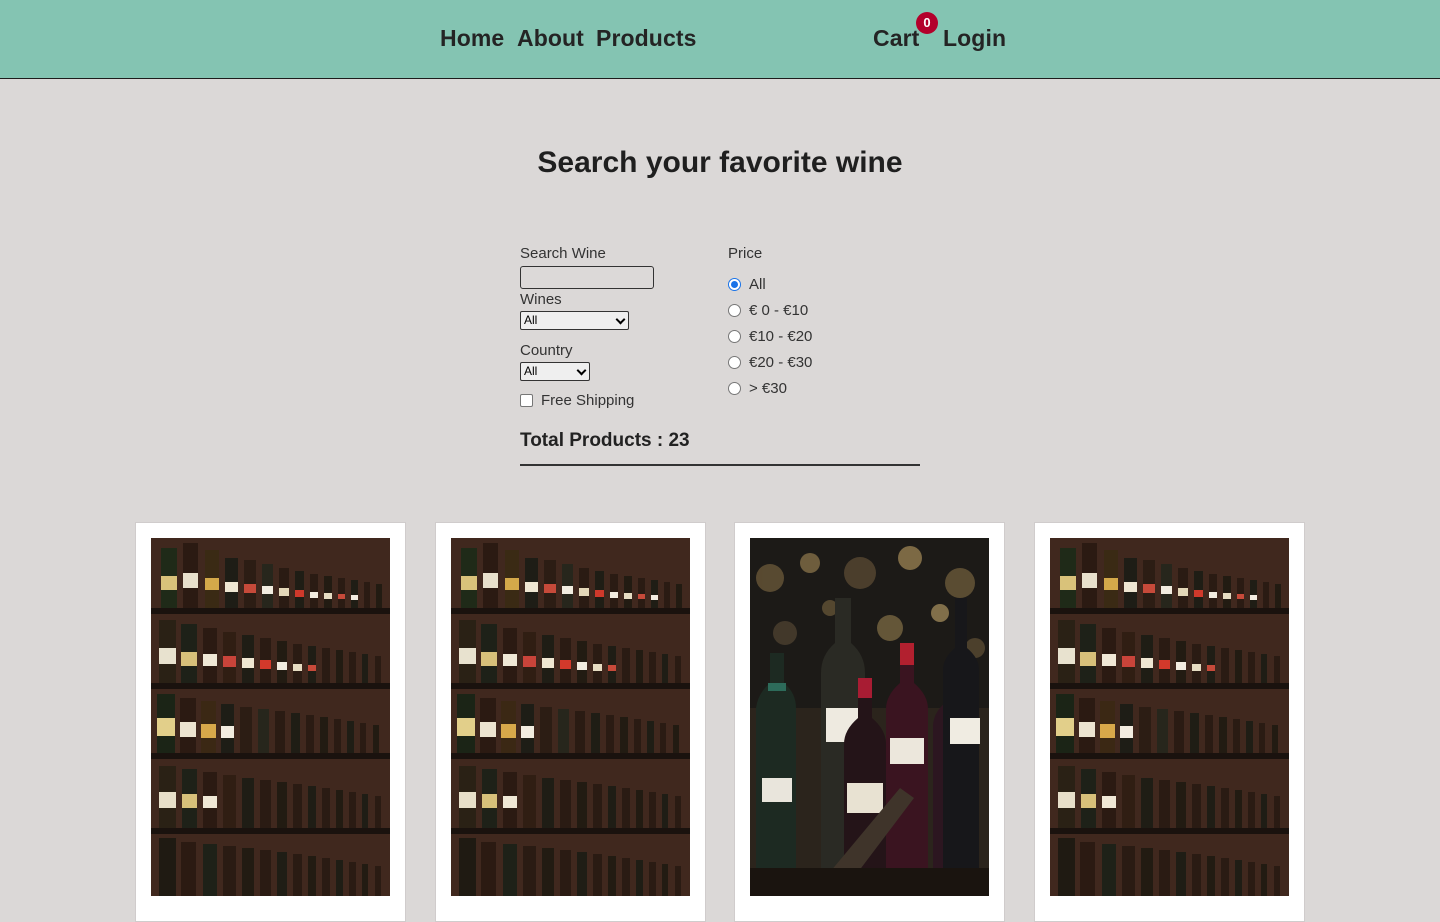 This screenshot has height=922, width=1440. I want to click on nav-home-link: Home, so click(472, 38).